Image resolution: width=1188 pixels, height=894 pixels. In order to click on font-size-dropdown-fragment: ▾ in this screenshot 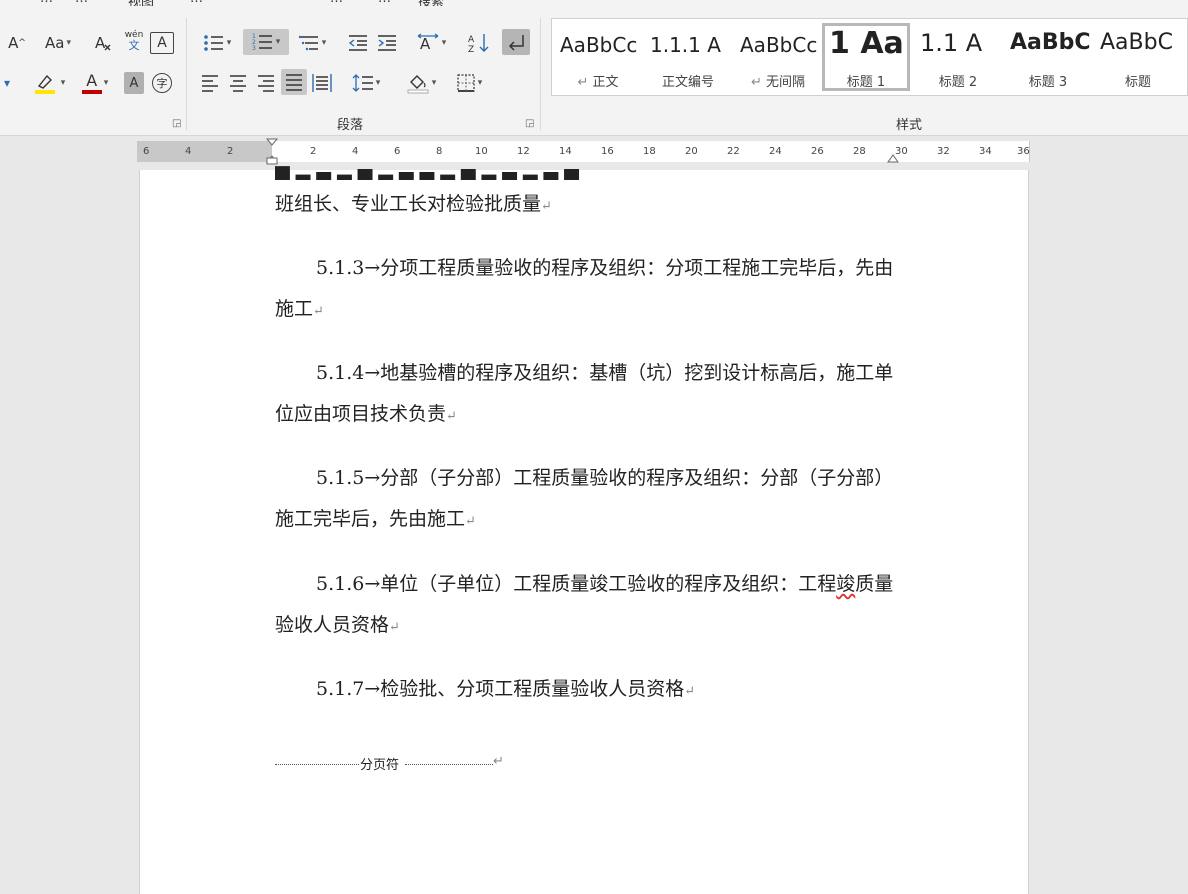, I will do `click(9, 83)`.